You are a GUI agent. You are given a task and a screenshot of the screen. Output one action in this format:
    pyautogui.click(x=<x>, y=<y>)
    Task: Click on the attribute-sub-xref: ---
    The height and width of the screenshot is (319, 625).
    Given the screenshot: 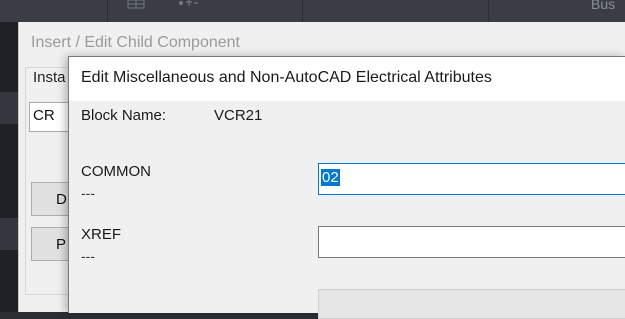 What is the action you would take?
    pyautogui.click(x=88, y=256)
    